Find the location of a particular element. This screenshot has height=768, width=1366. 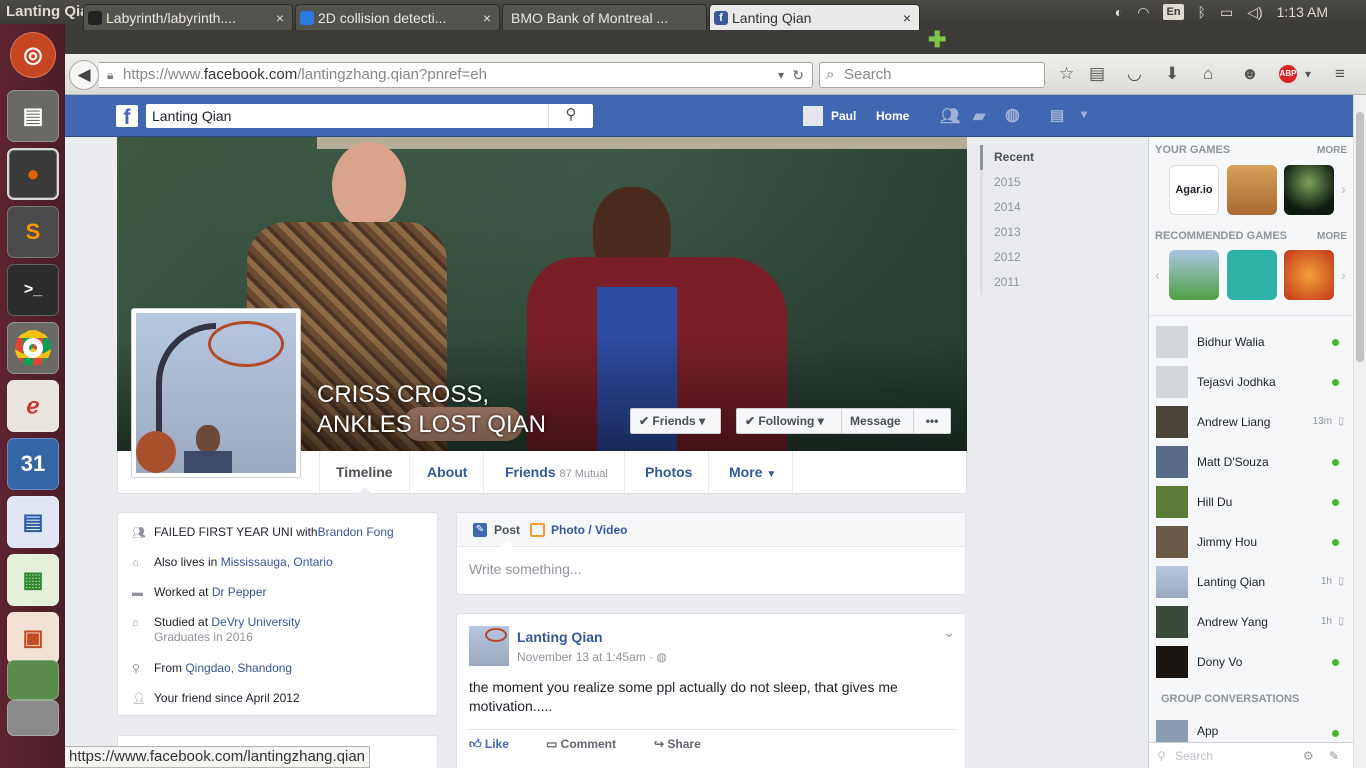

chat-icon: ☻ is located at coordinates (1250, 74).